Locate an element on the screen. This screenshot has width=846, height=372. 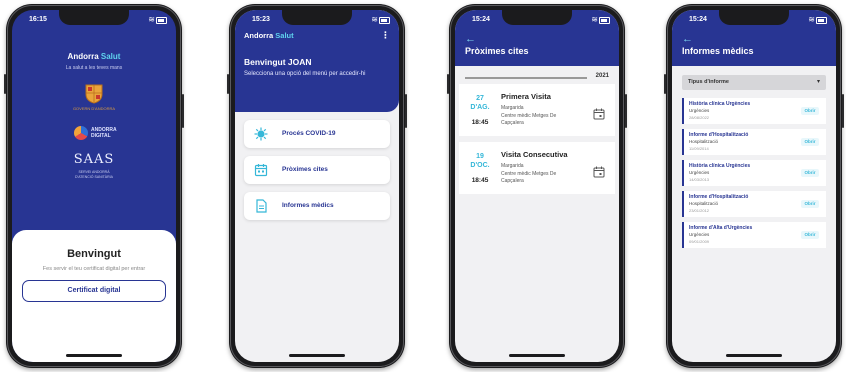
page-title: Pròximes cites is located at coordinates (497, 51).